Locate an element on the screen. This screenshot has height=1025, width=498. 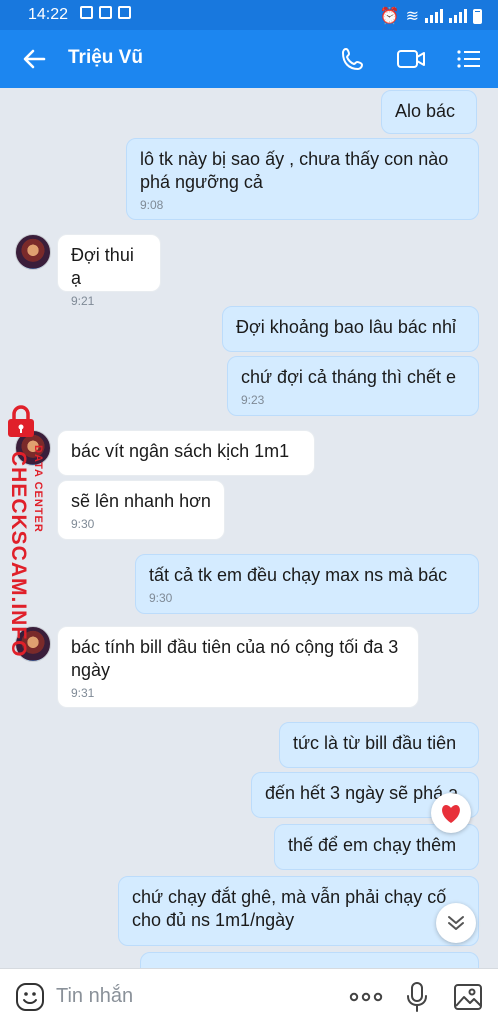
chat-header: Triệu Vũ is located at coordinates (249, 59).